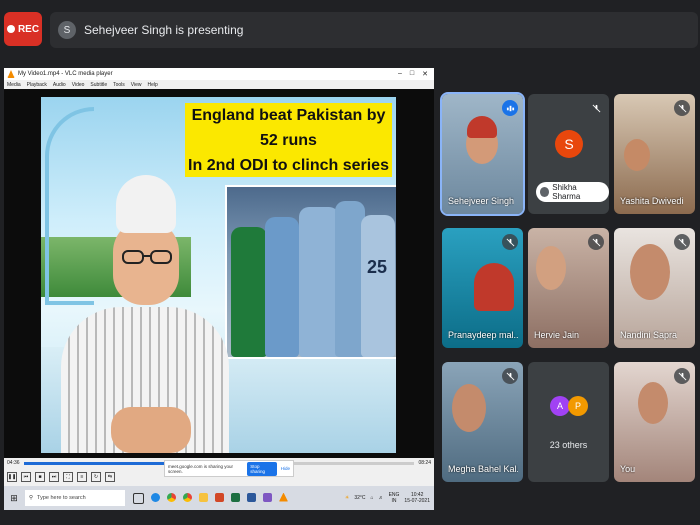 The width and height of the screenshot is (700, 525). Describe the element at coordinates (68, 477) in the screenshot. I see `fullscreen-icon: ⛶` at that location.